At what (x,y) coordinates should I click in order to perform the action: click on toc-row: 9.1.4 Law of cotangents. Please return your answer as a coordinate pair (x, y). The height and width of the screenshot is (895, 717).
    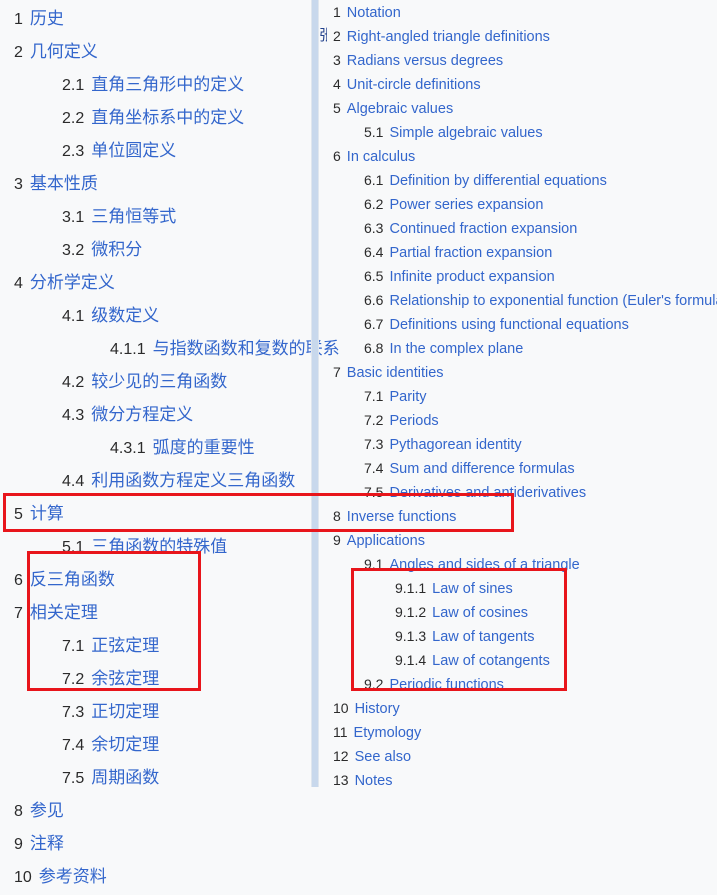
    Looking at the image, I should click on (514, 664).